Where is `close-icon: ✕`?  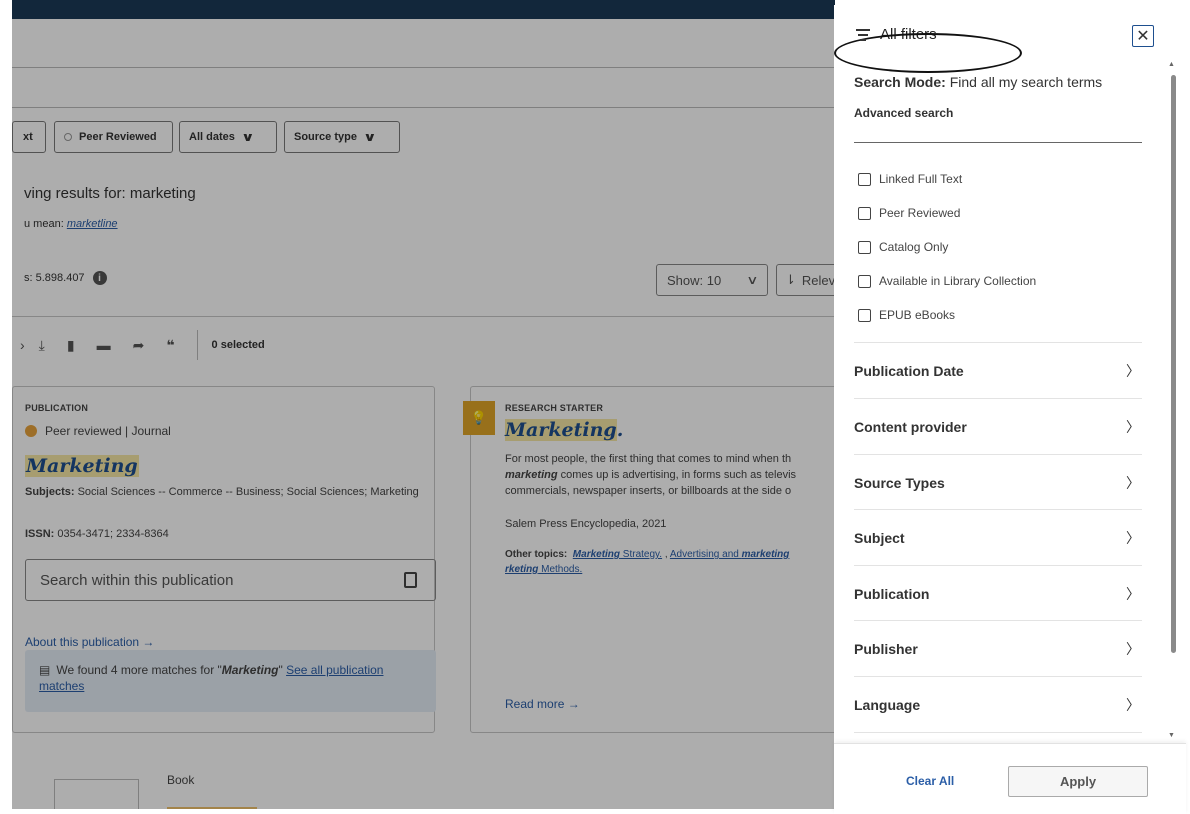 close-icon: ✕ is located at coordinates (1143, 36).